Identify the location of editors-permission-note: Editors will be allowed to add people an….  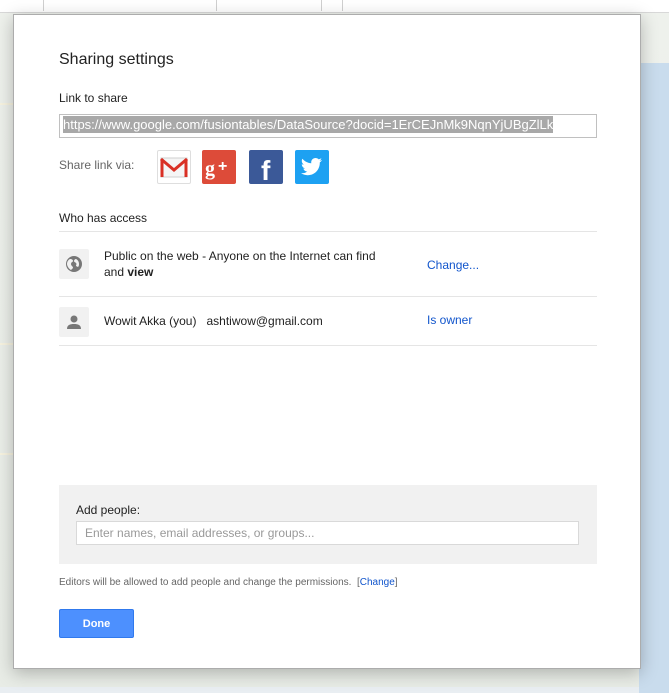
(228, 582).